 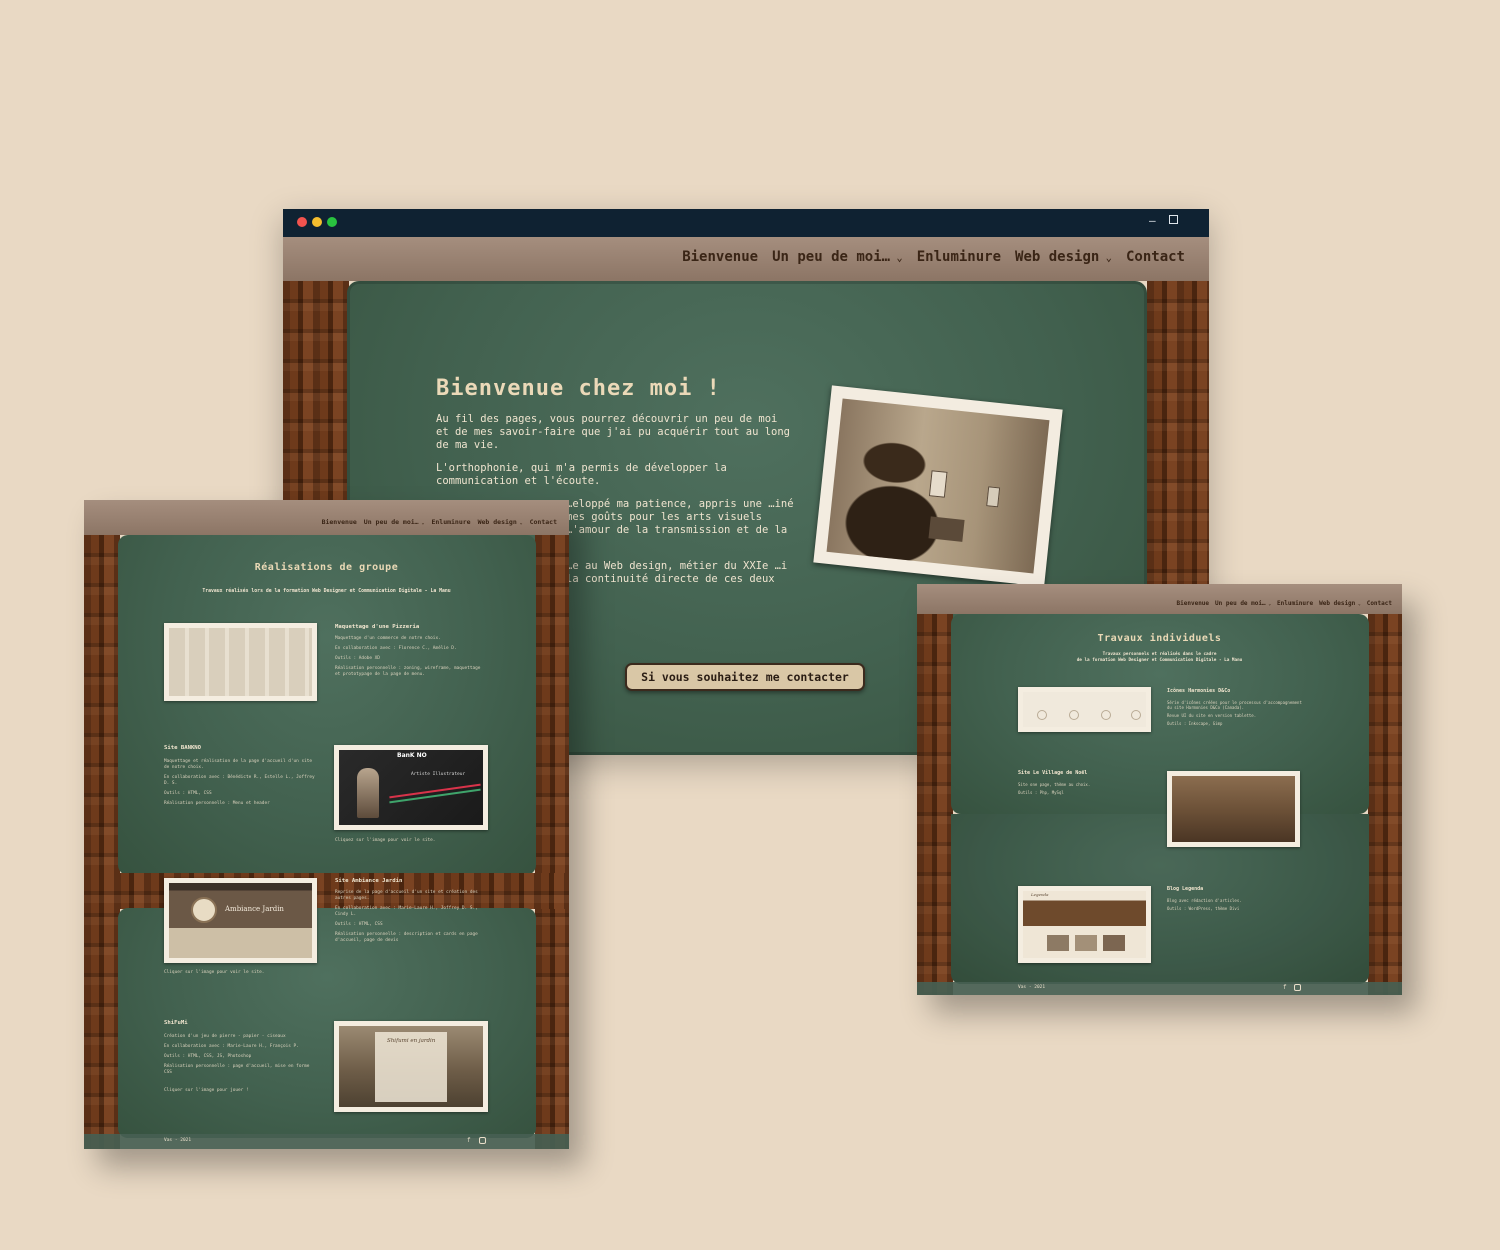 I want to click on project-line: Site one page, thème au choix., so click(x=1054, y=784).